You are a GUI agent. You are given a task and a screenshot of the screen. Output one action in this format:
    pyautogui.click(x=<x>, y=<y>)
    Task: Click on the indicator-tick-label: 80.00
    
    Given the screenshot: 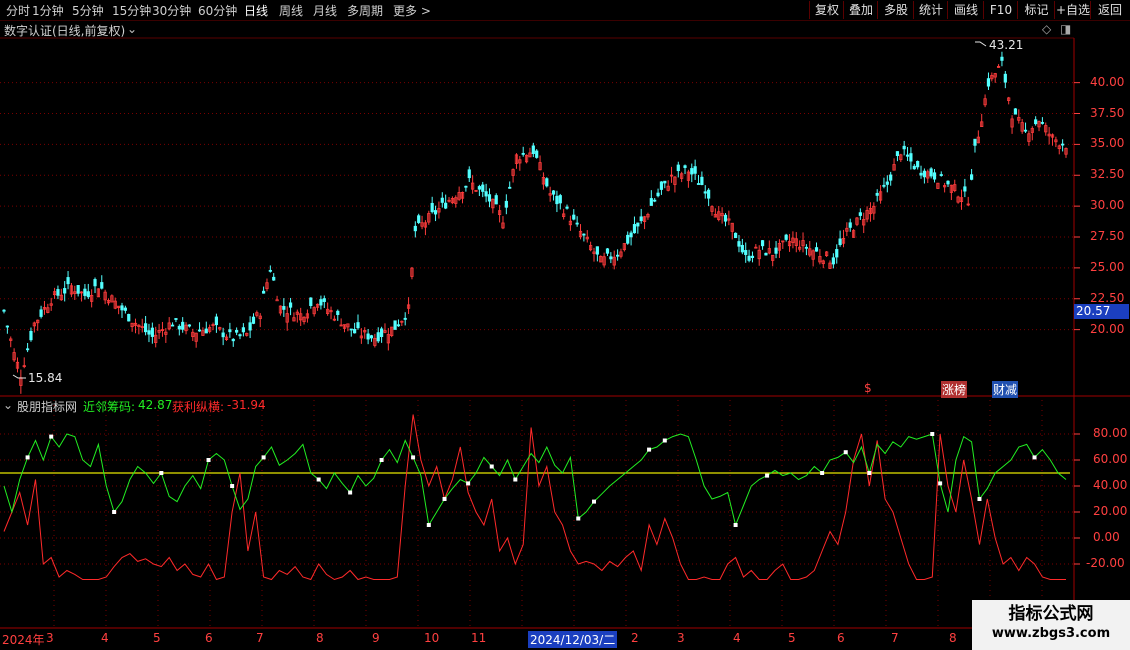 What is the action you would take?
    pyautogui.click(x=1110, y=433)
    